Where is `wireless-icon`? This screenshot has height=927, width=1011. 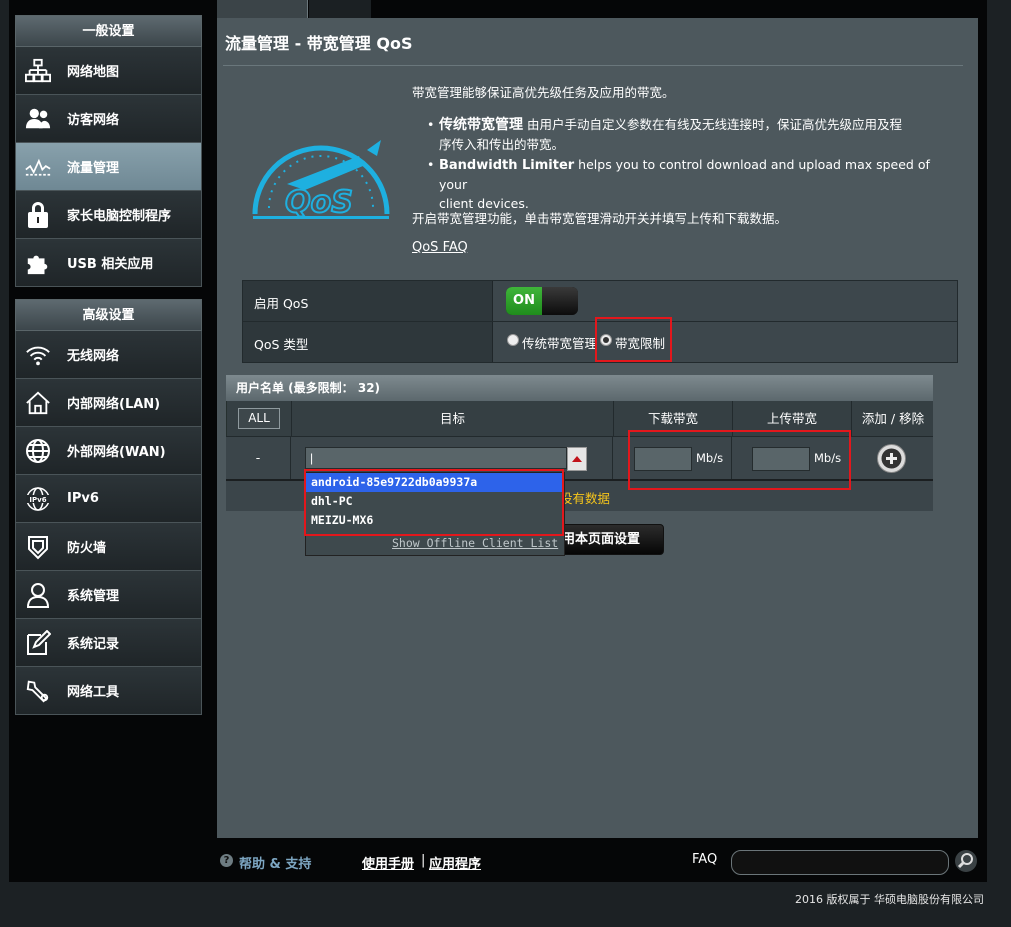 wireless-icon is located at coordinates (38, 355).